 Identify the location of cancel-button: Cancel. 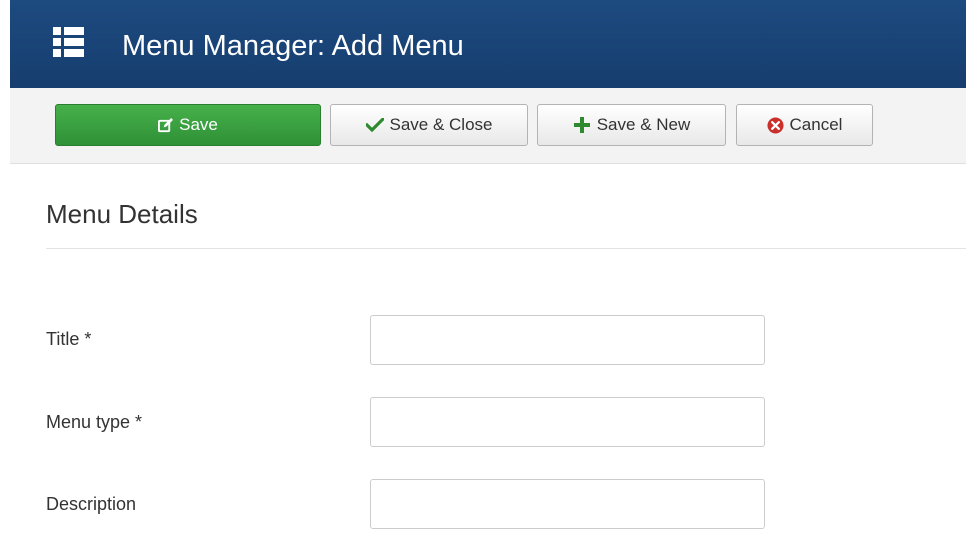
(804, 125).